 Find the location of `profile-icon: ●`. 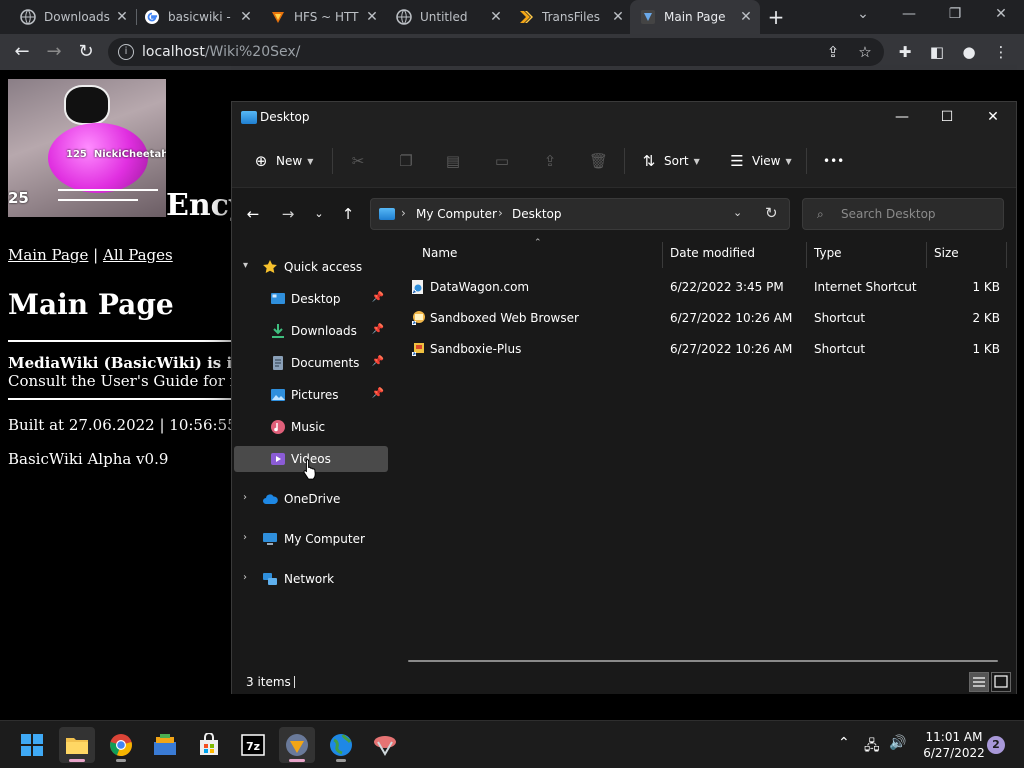

profile-icon: ● is located at coordinates (969, 52).